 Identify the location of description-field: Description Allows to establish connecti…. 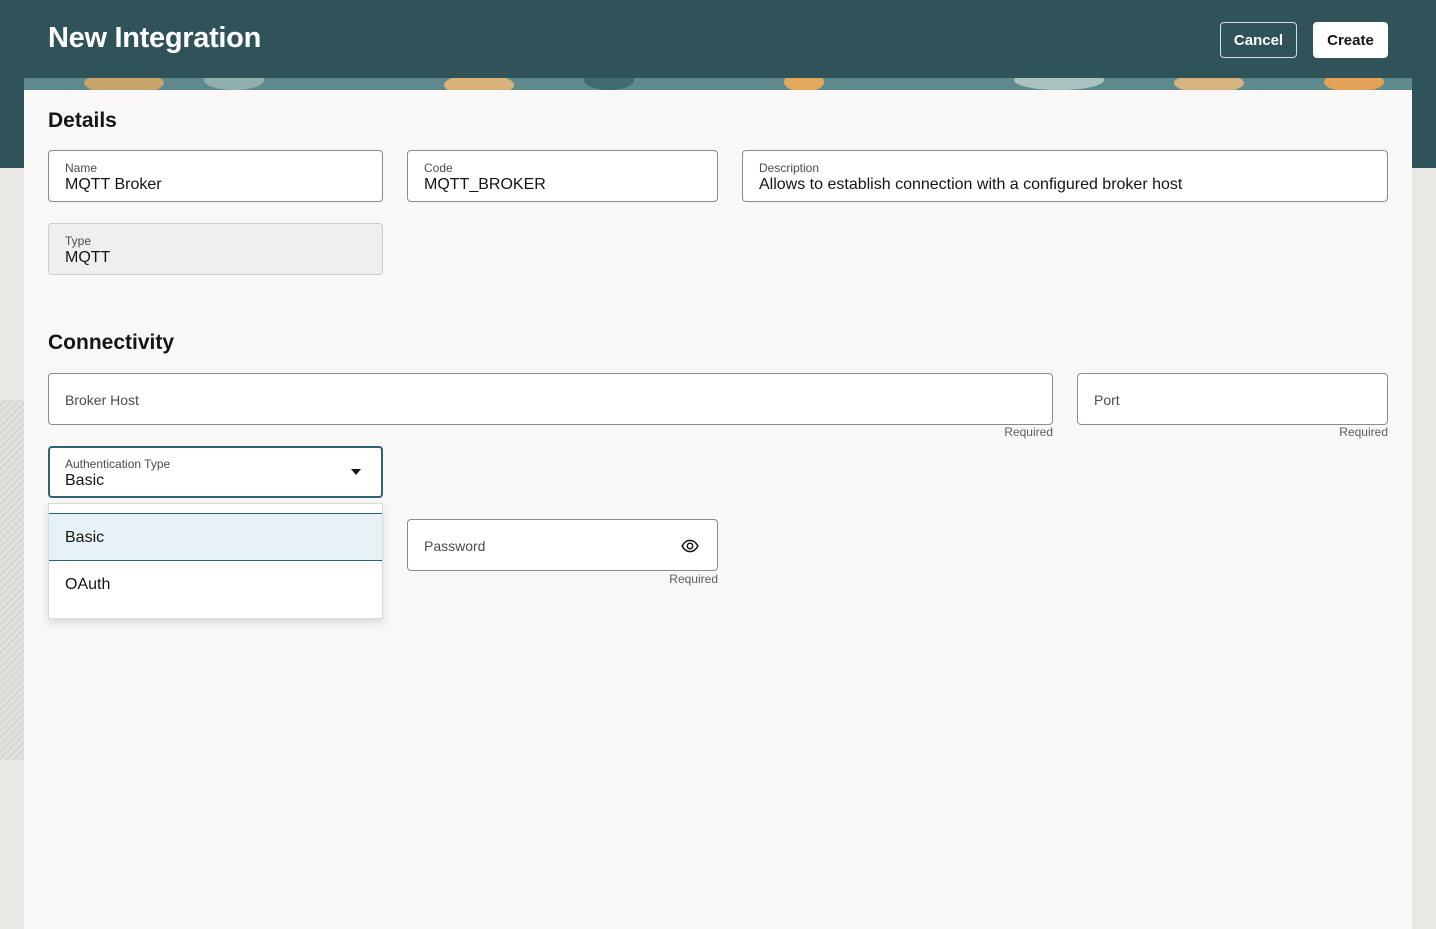
(1065, 176).